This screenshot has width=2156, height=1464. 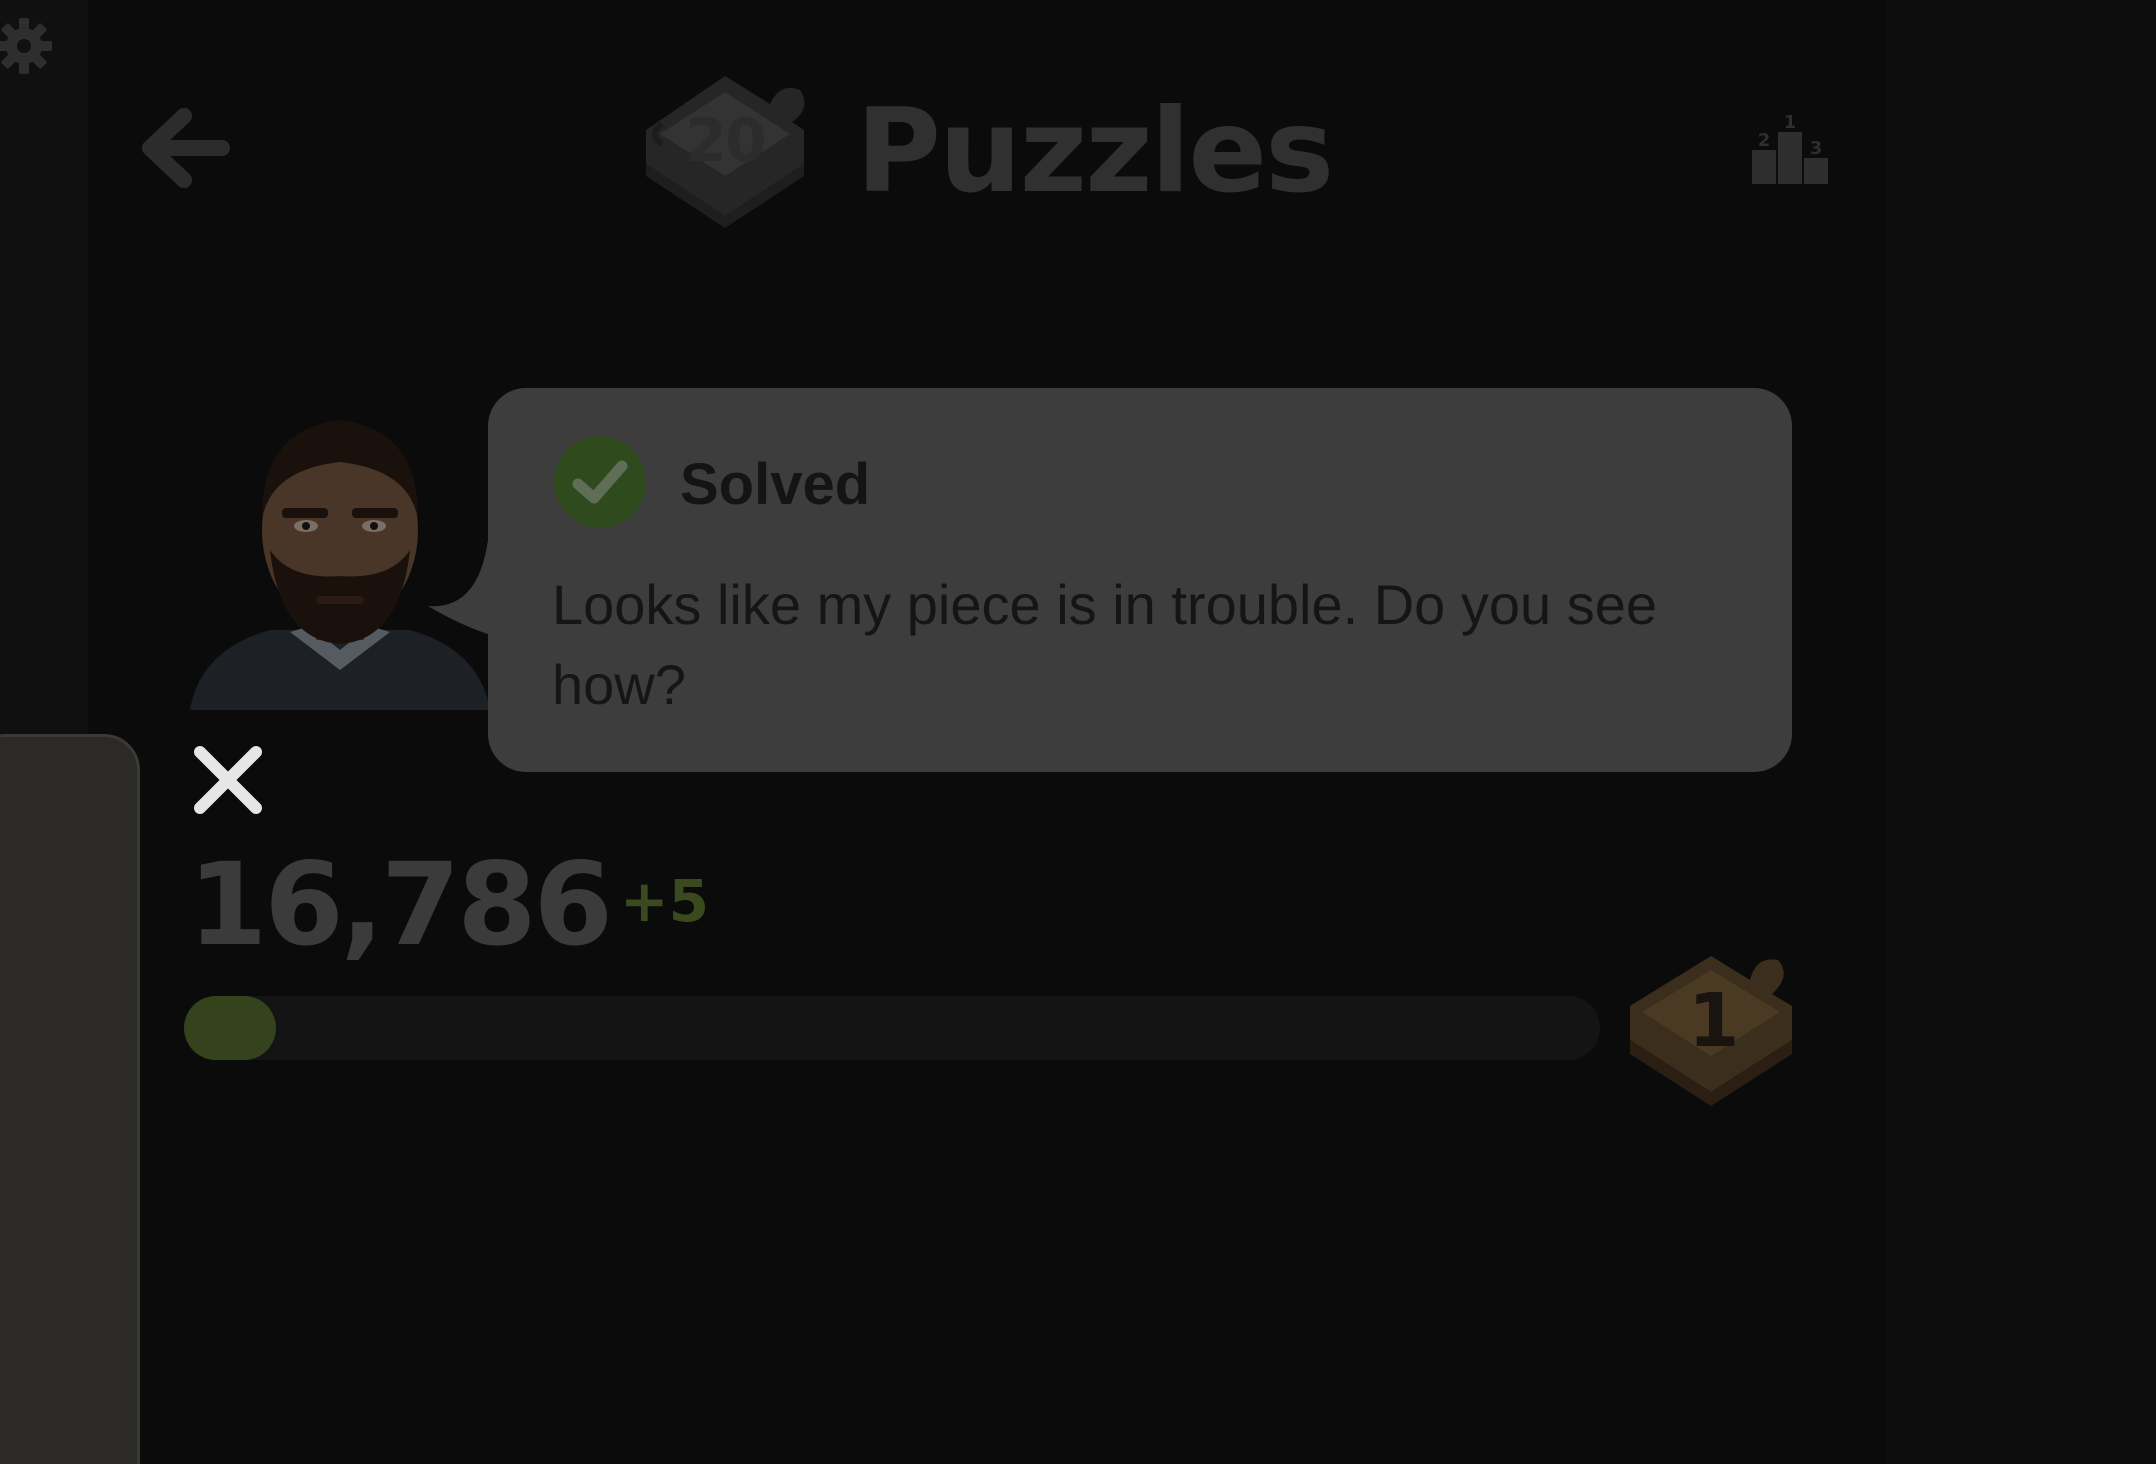 I want to click on level-progress-fill, so click(x=230, y=1028).